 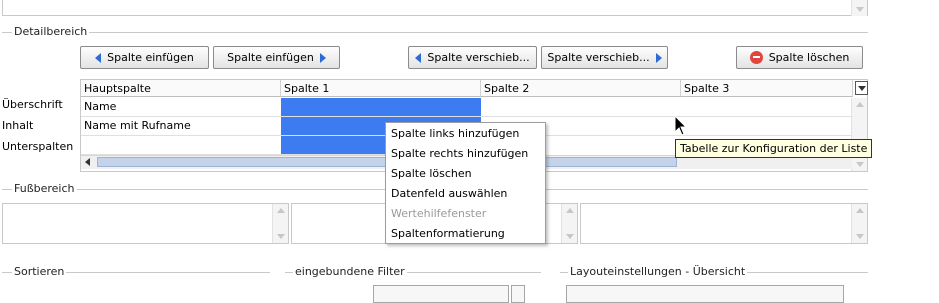 What do you see at coordinates (381, 107) in the screenshot?
I see `grid-cell-r1-col1` at bounding box center [381, 107].